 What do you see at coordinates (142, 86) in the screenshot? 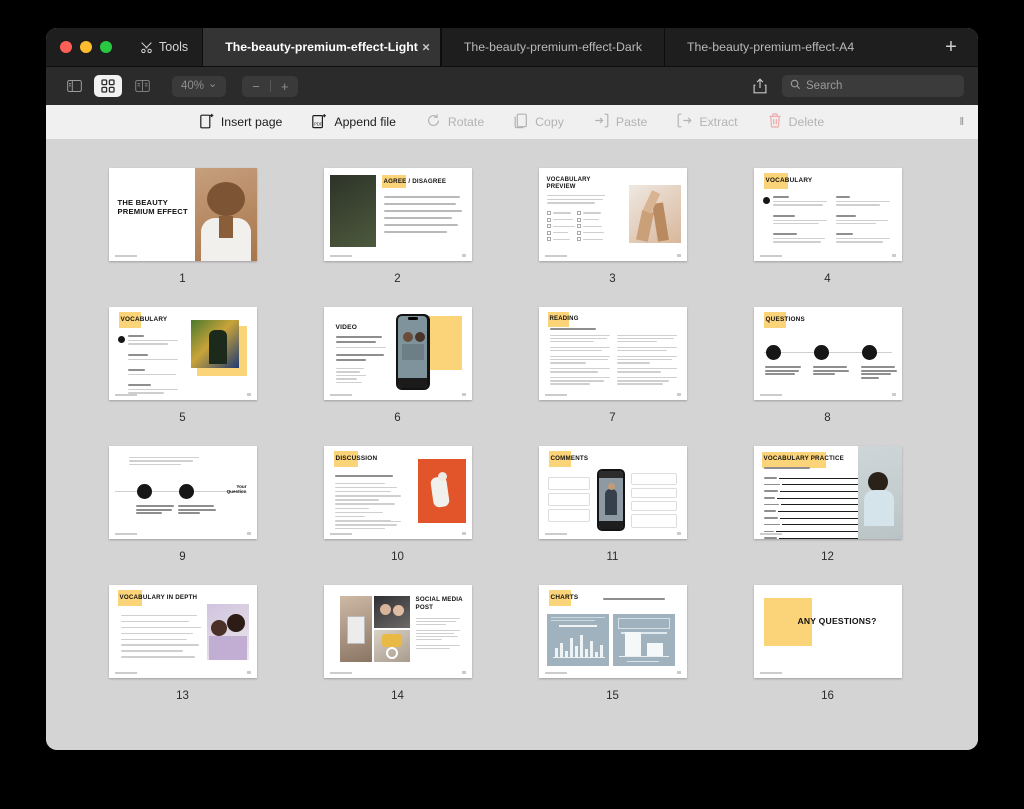
I see `two-page-view-icon` at bounding box center [142, 86].